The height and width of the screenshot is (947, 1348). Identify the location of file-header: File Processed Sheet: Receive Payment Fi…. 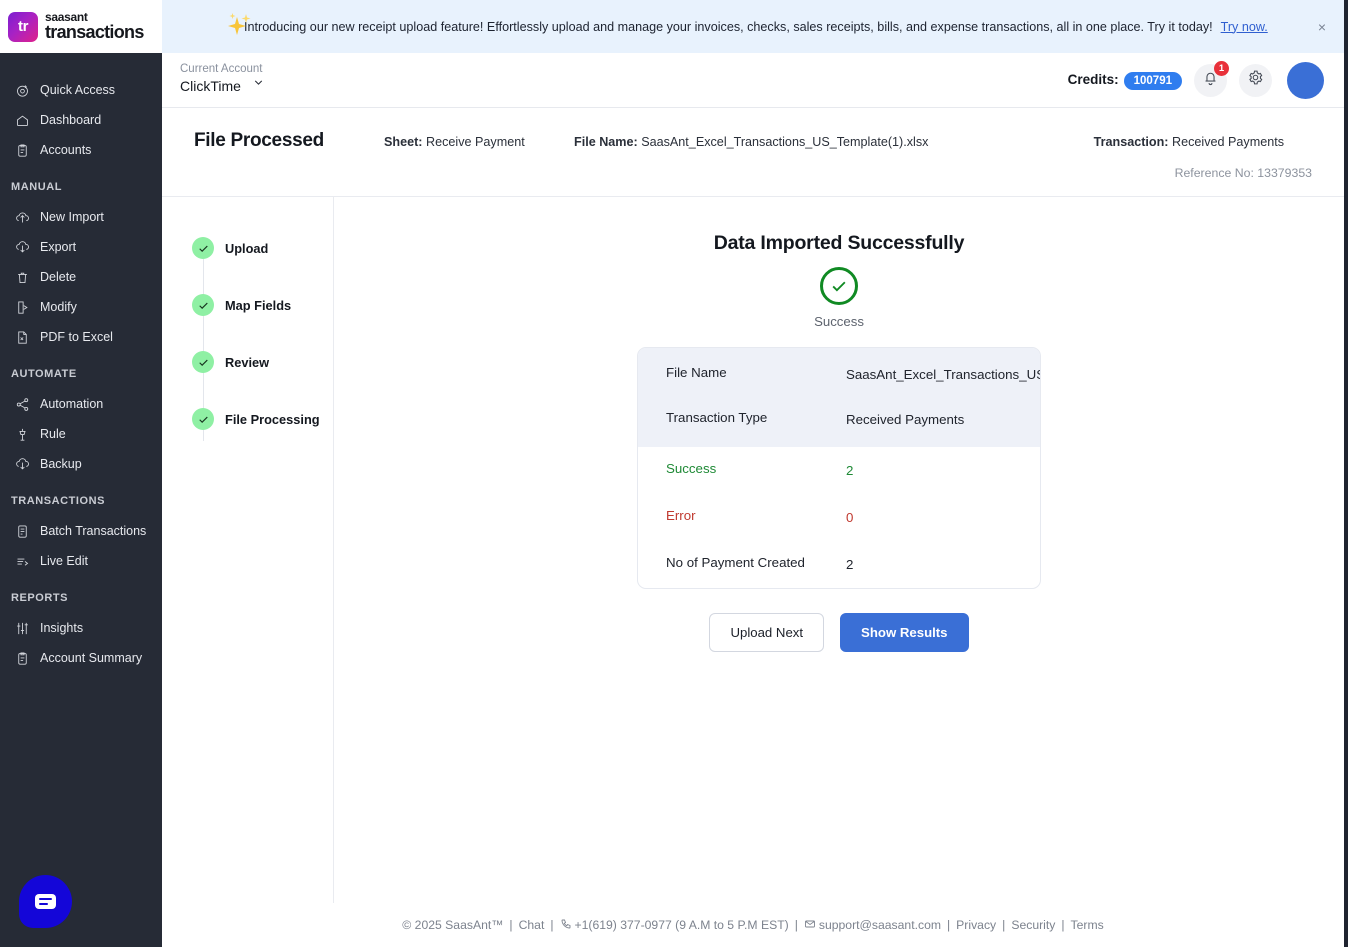
(753, 152).